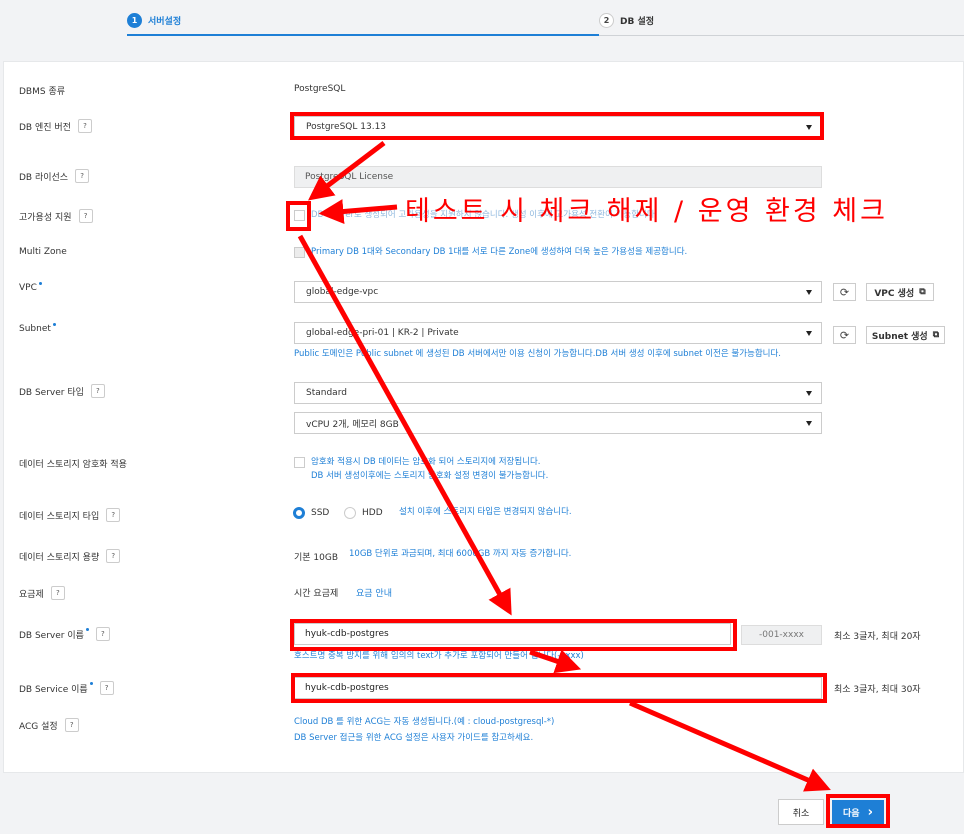 This screenshot has height=834, width=964. Describe the element at coordinates (646, 211) in the screenshot. I see `annotation-text: 테스트 시 체크 해제 / 운영 환경 체크` at that location.